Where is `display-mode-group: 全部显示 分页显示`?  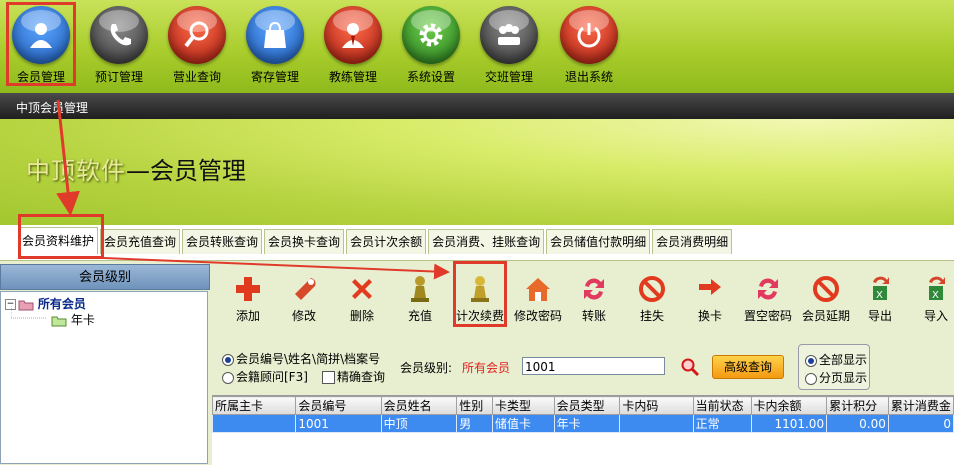 display-mode-group: 全部显示 分页显示 is located at coordinates (834, 367).